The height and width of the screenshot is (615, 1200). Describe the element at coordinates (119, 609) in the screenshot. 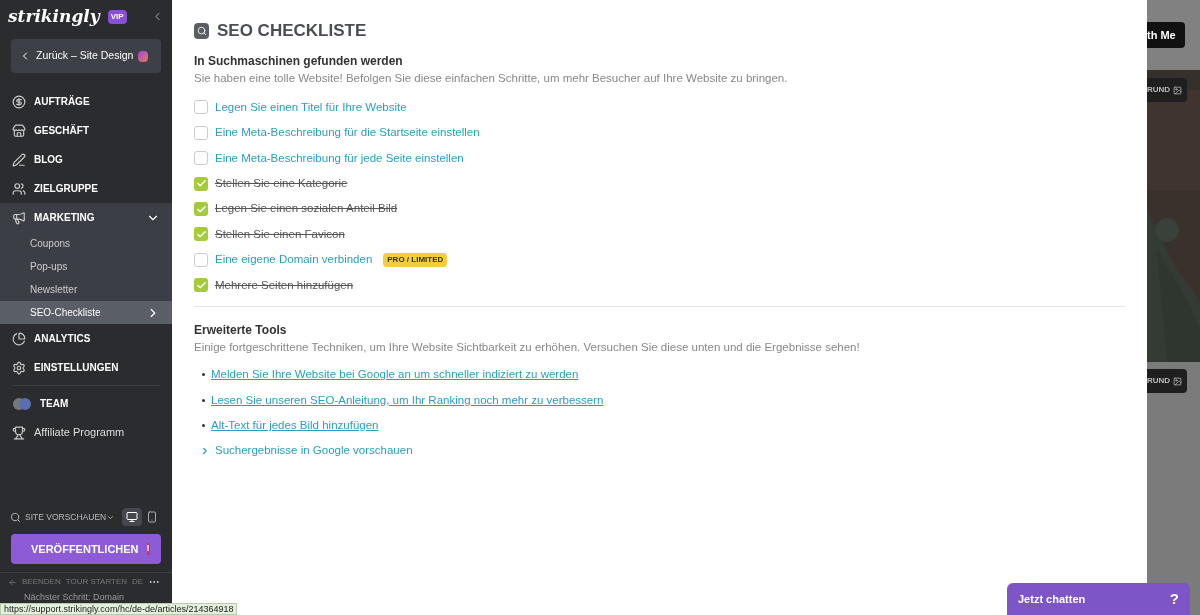

I see `status-url: https://support.strikingly.com/hc/de-de/articles/214364918` at that location.